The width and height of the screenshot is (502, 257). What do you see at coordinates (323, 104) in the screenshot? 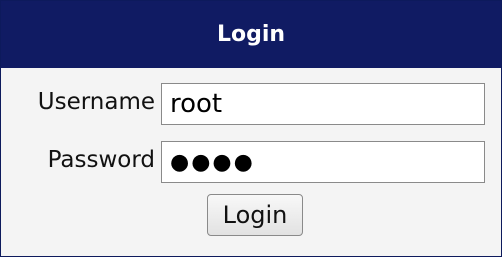
I see `username-input: root` at bounding box center [323, 104].